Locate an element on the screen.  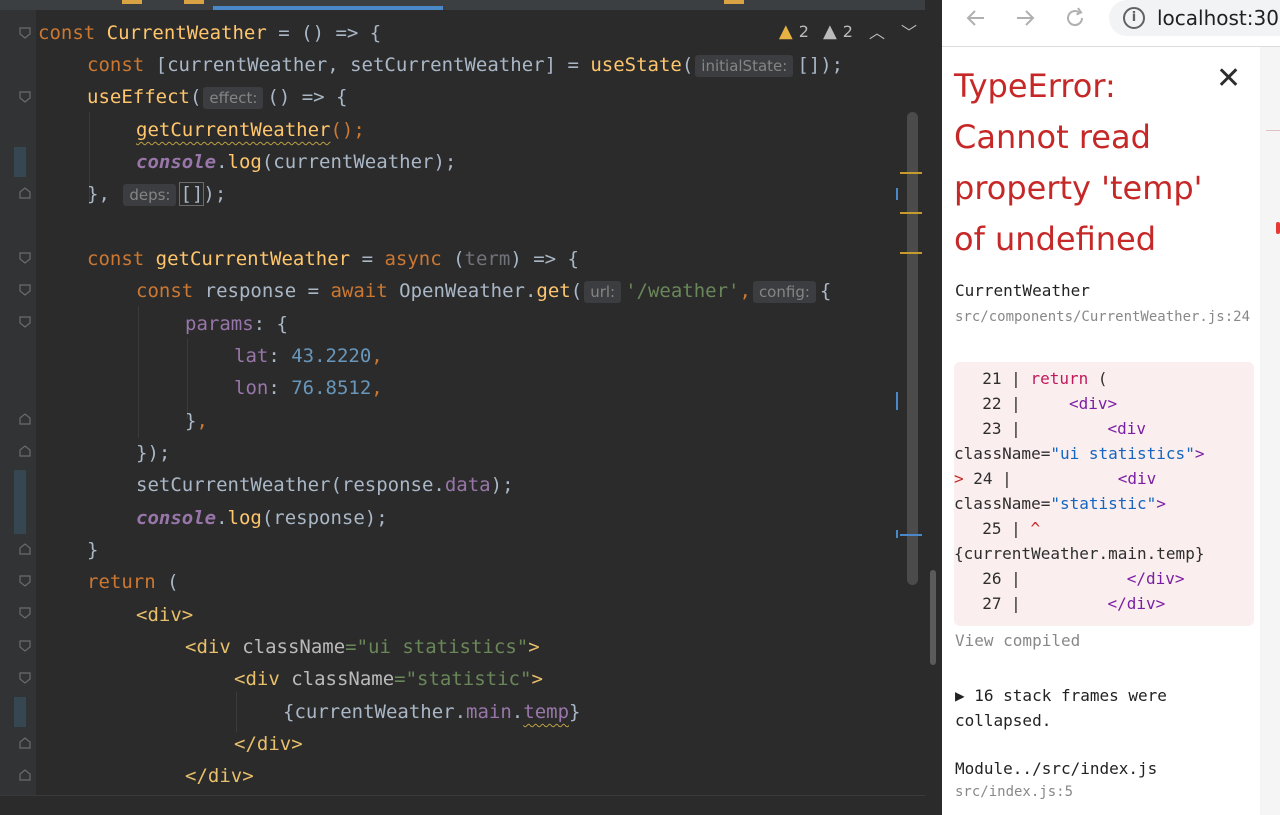
code-token: } is located at coordinates (93, 550).